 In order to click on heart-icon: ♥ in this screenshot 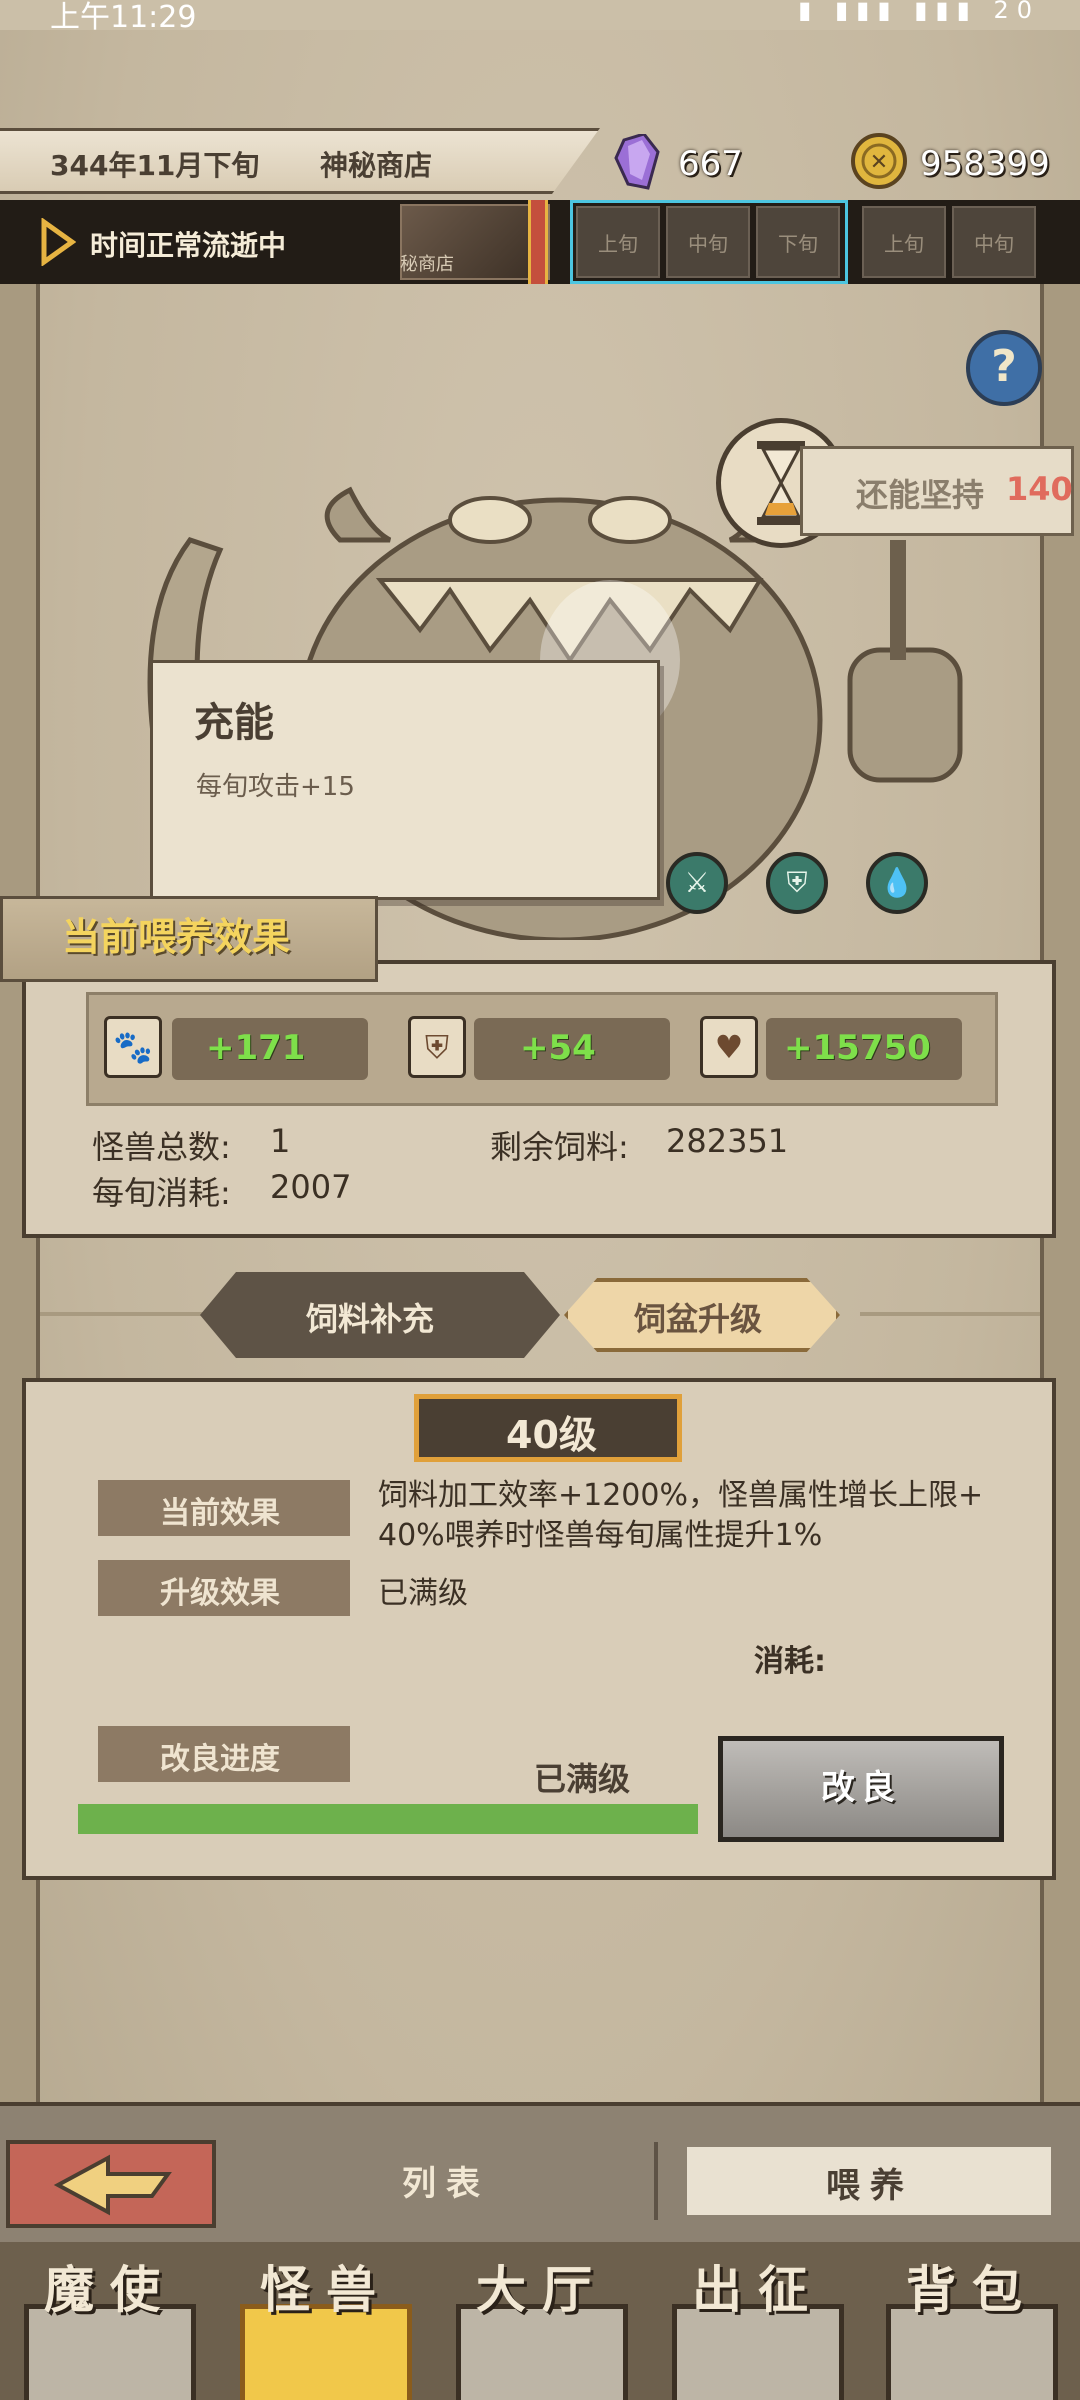, I will do `click(729, 1047)`.